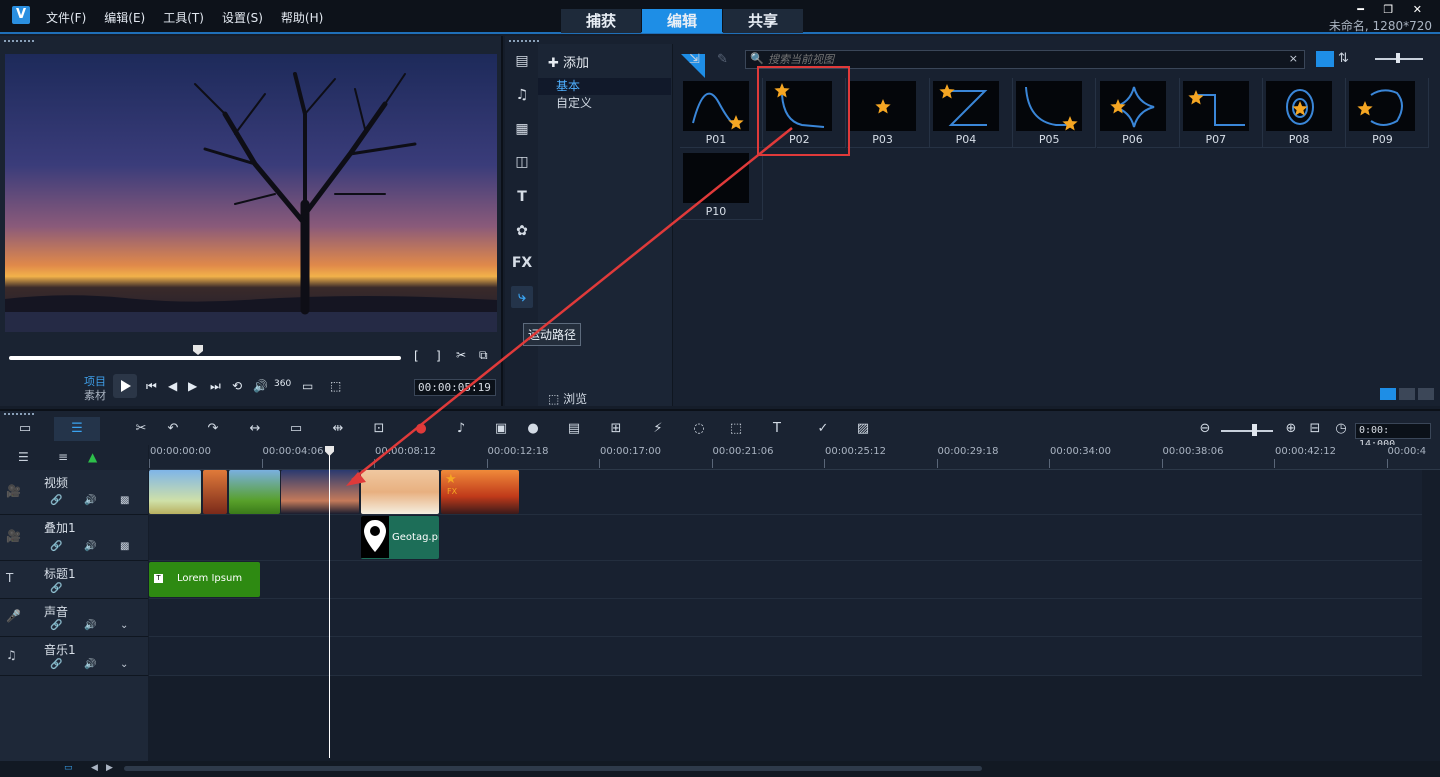 The image size is (1440, 777). Describe the element at coordinates (1398, 58) in the screenshot. I see `thumb-size-handle` at that location.